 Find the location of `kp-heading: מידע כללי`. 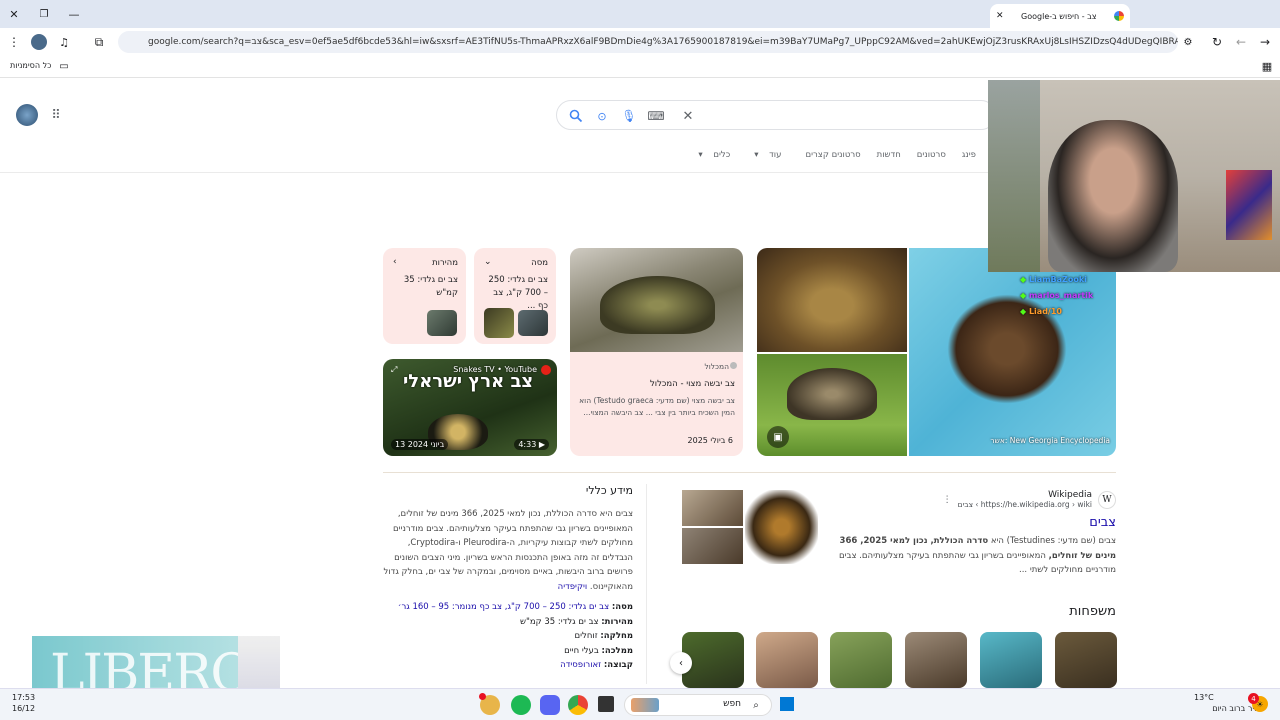

kp-heading: מידע כללי is located at coordinates (609, 490).